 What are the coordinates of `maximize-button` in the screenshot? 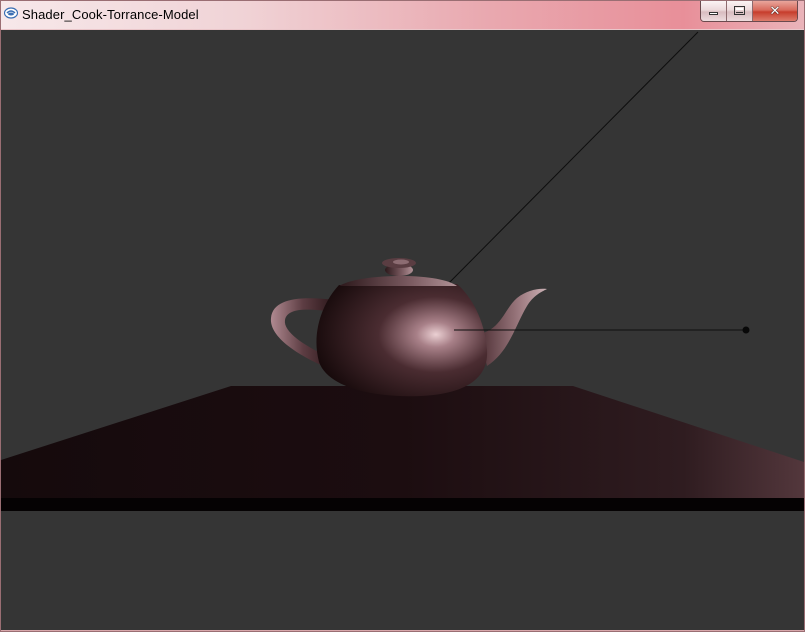 It's located at (740, 11).